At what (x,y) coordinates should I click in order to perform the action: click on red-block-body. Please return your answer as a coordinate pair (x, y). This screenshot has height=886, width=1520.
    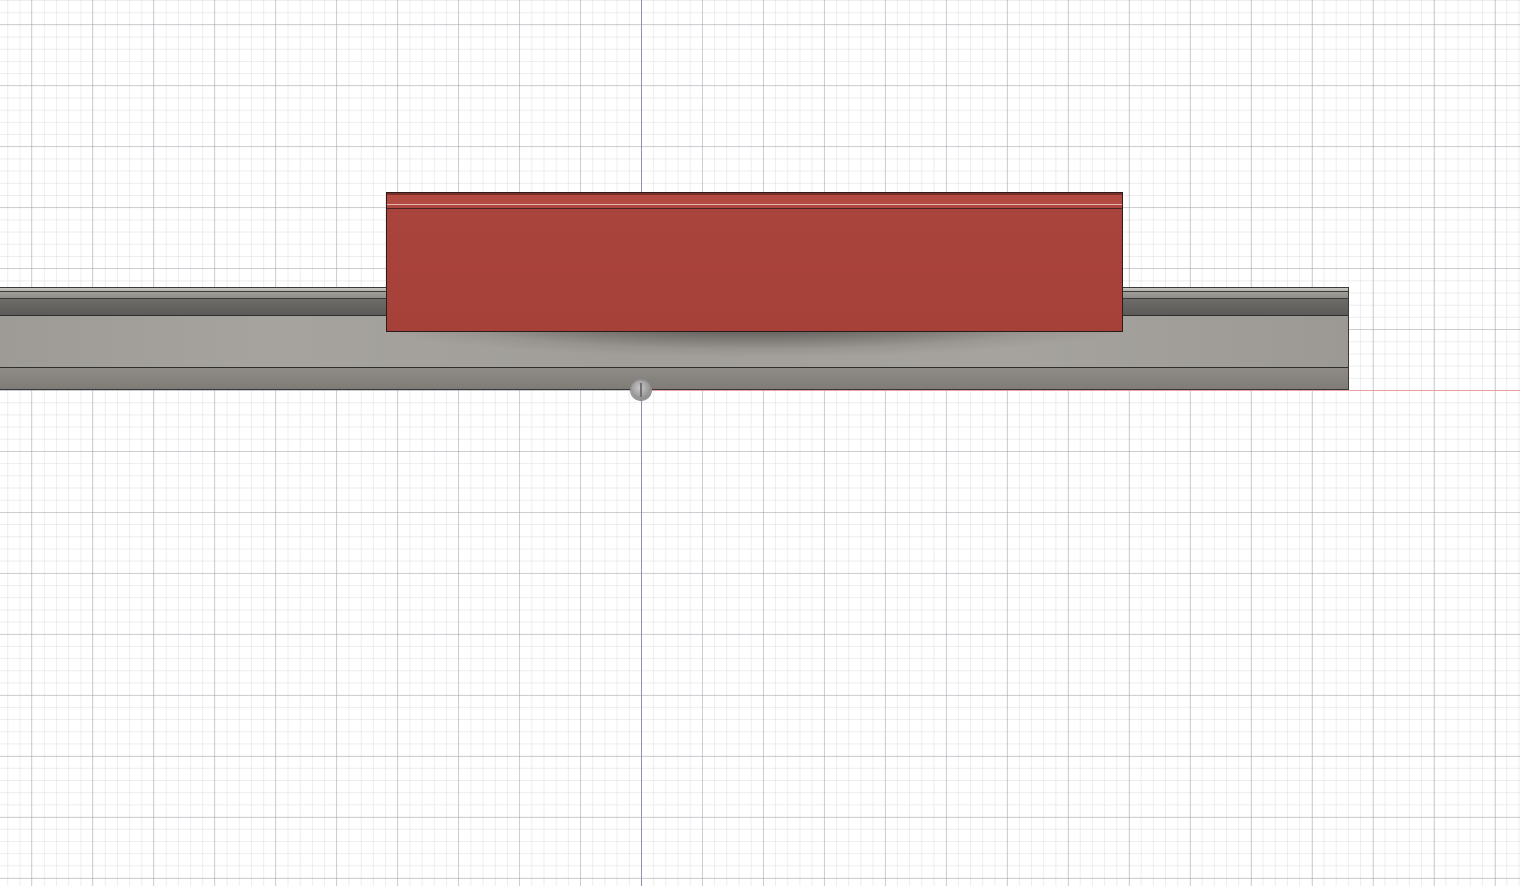
    Looking at the image, I should click on (754, 262).